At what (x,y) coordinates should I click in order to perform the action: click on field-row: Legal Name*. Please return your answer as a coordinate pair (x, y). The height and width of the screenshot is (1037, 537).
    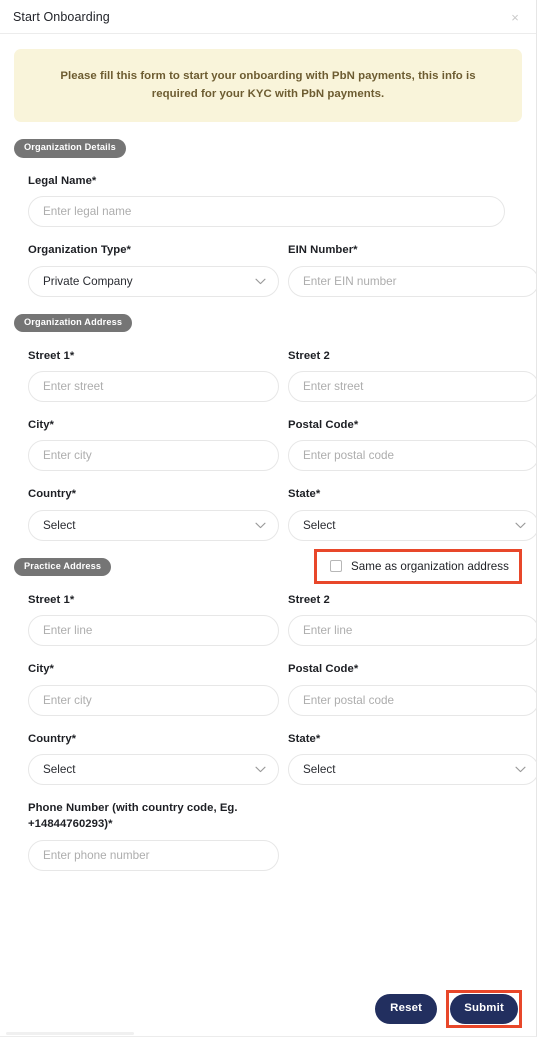
    Looking at the image, I should click on (268, 200).